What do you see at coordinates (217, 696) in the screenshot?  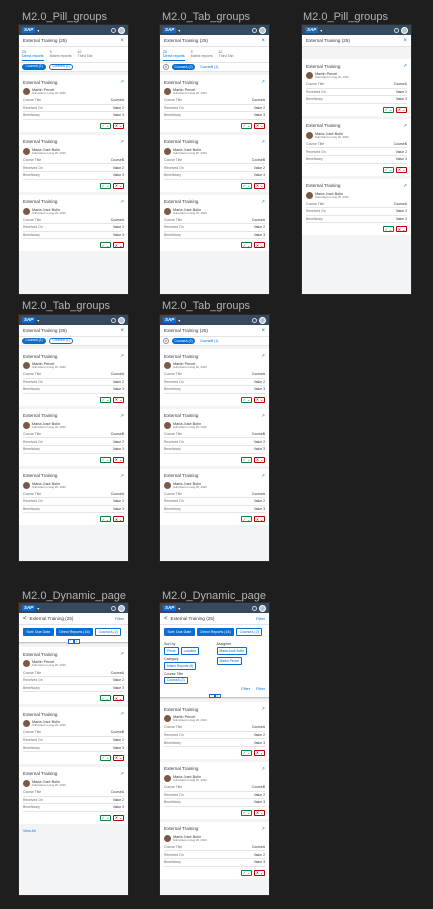 I see `pin-icon: ⌖` at bounding box center [217, 696].